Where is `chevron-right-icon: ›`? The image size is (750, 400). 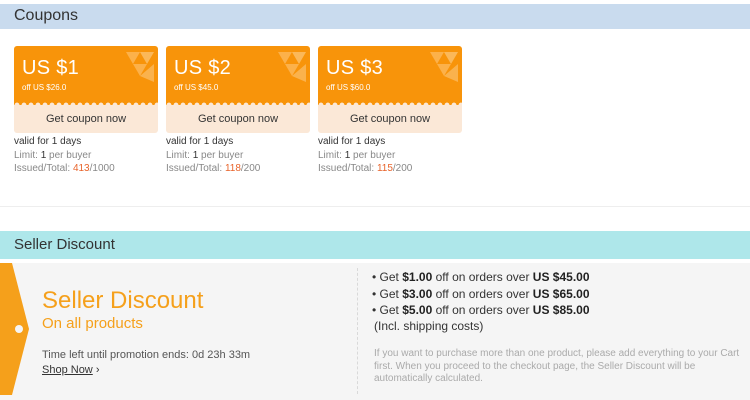 chevron-right-icon: › is located at coordinates (97, 370).